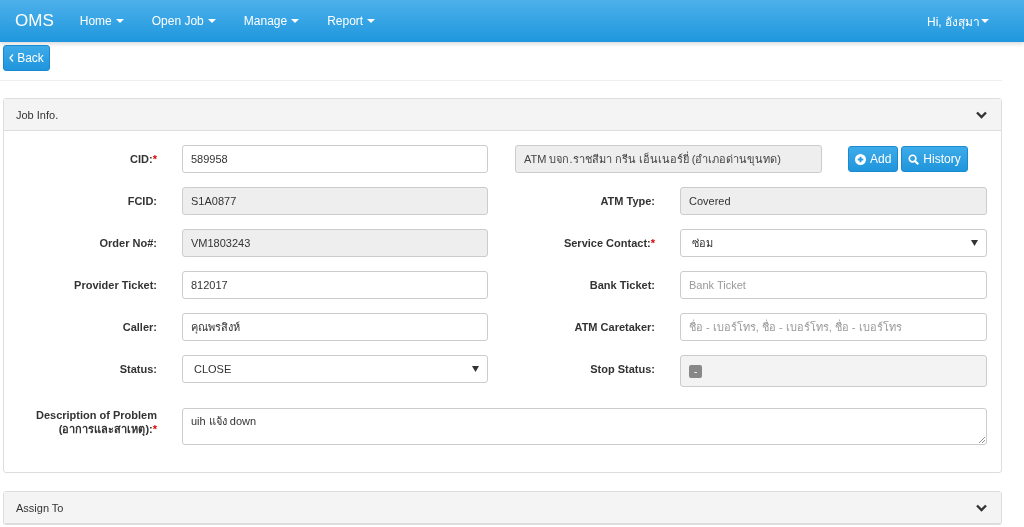 The width and height of the screenshot is (1024, 527). Describe the element at coordinates (627, 201) in the screenshot. I see `field-label: ATM Type:` at that location.